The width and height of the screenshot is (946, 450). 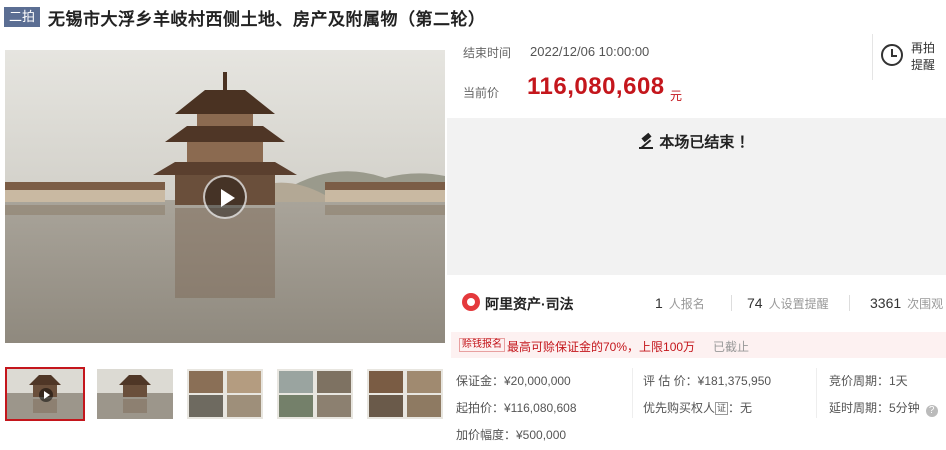 What do you see at coordinates (740, 408) in the screenshot?
I see `priority-buyer-value: ：无` at bounding box center [740, 408].